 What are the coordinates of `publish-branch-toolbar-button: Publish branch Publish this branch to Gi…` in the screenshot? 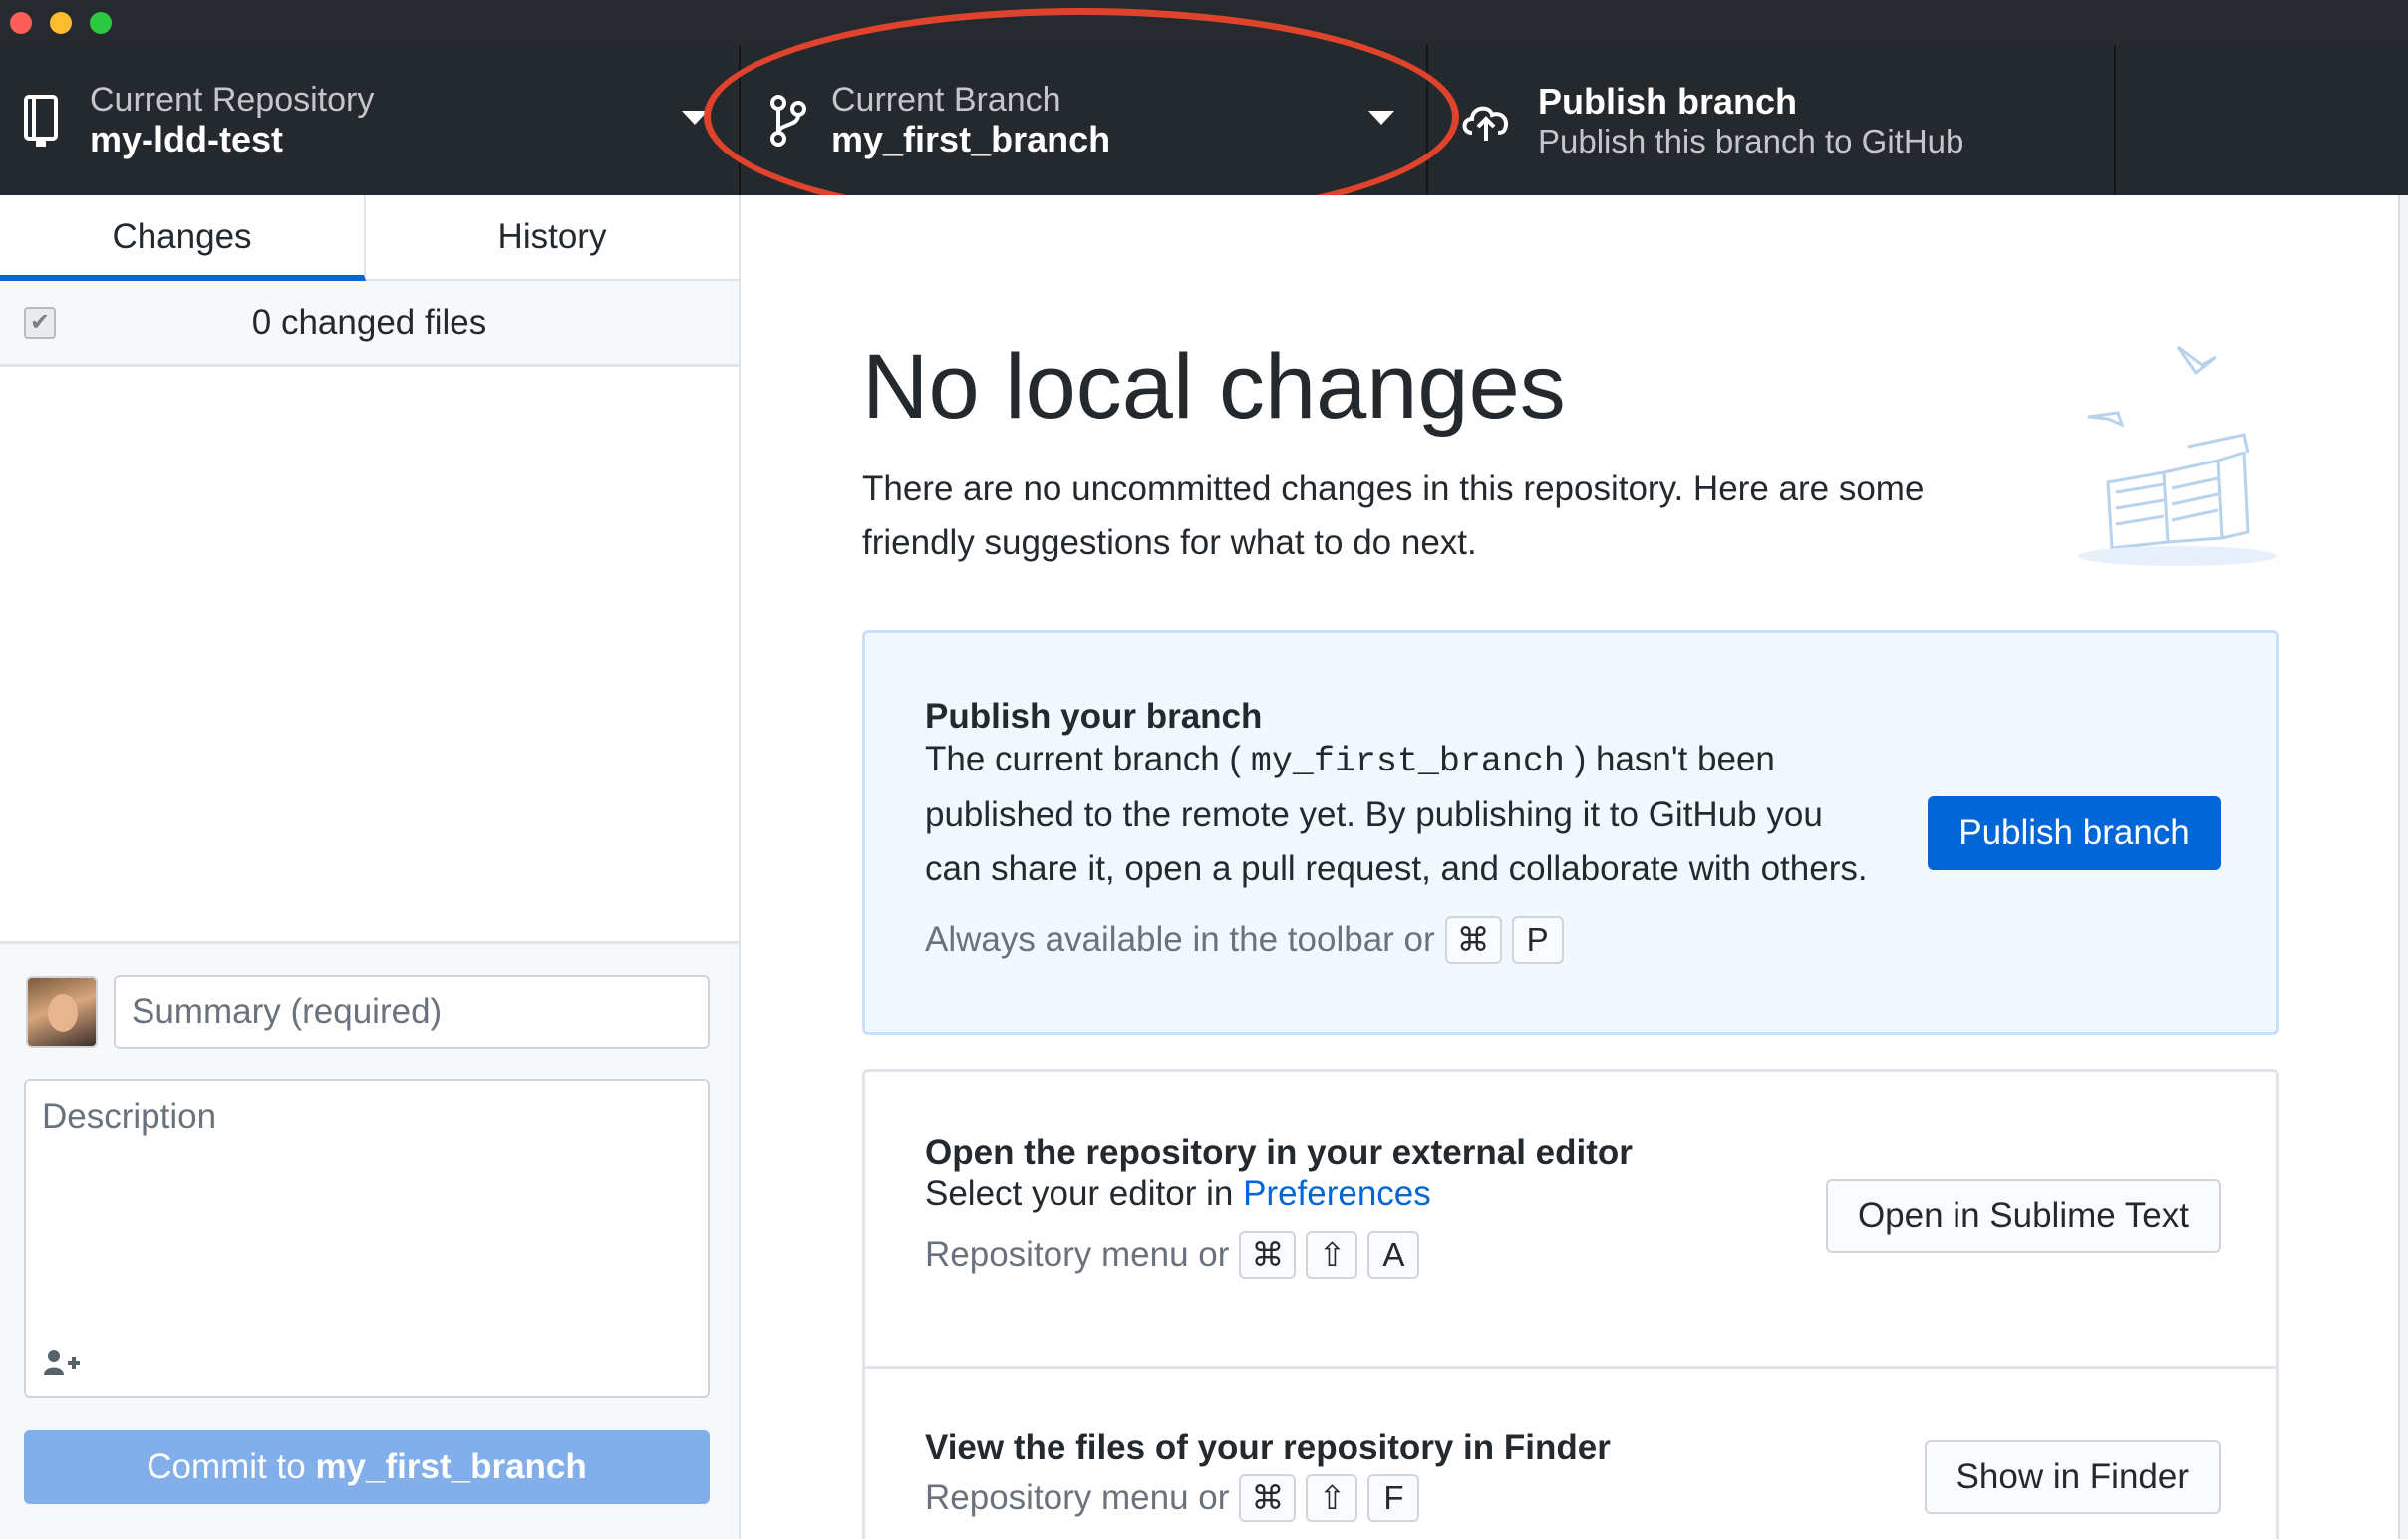 It's located at (1772, 120).